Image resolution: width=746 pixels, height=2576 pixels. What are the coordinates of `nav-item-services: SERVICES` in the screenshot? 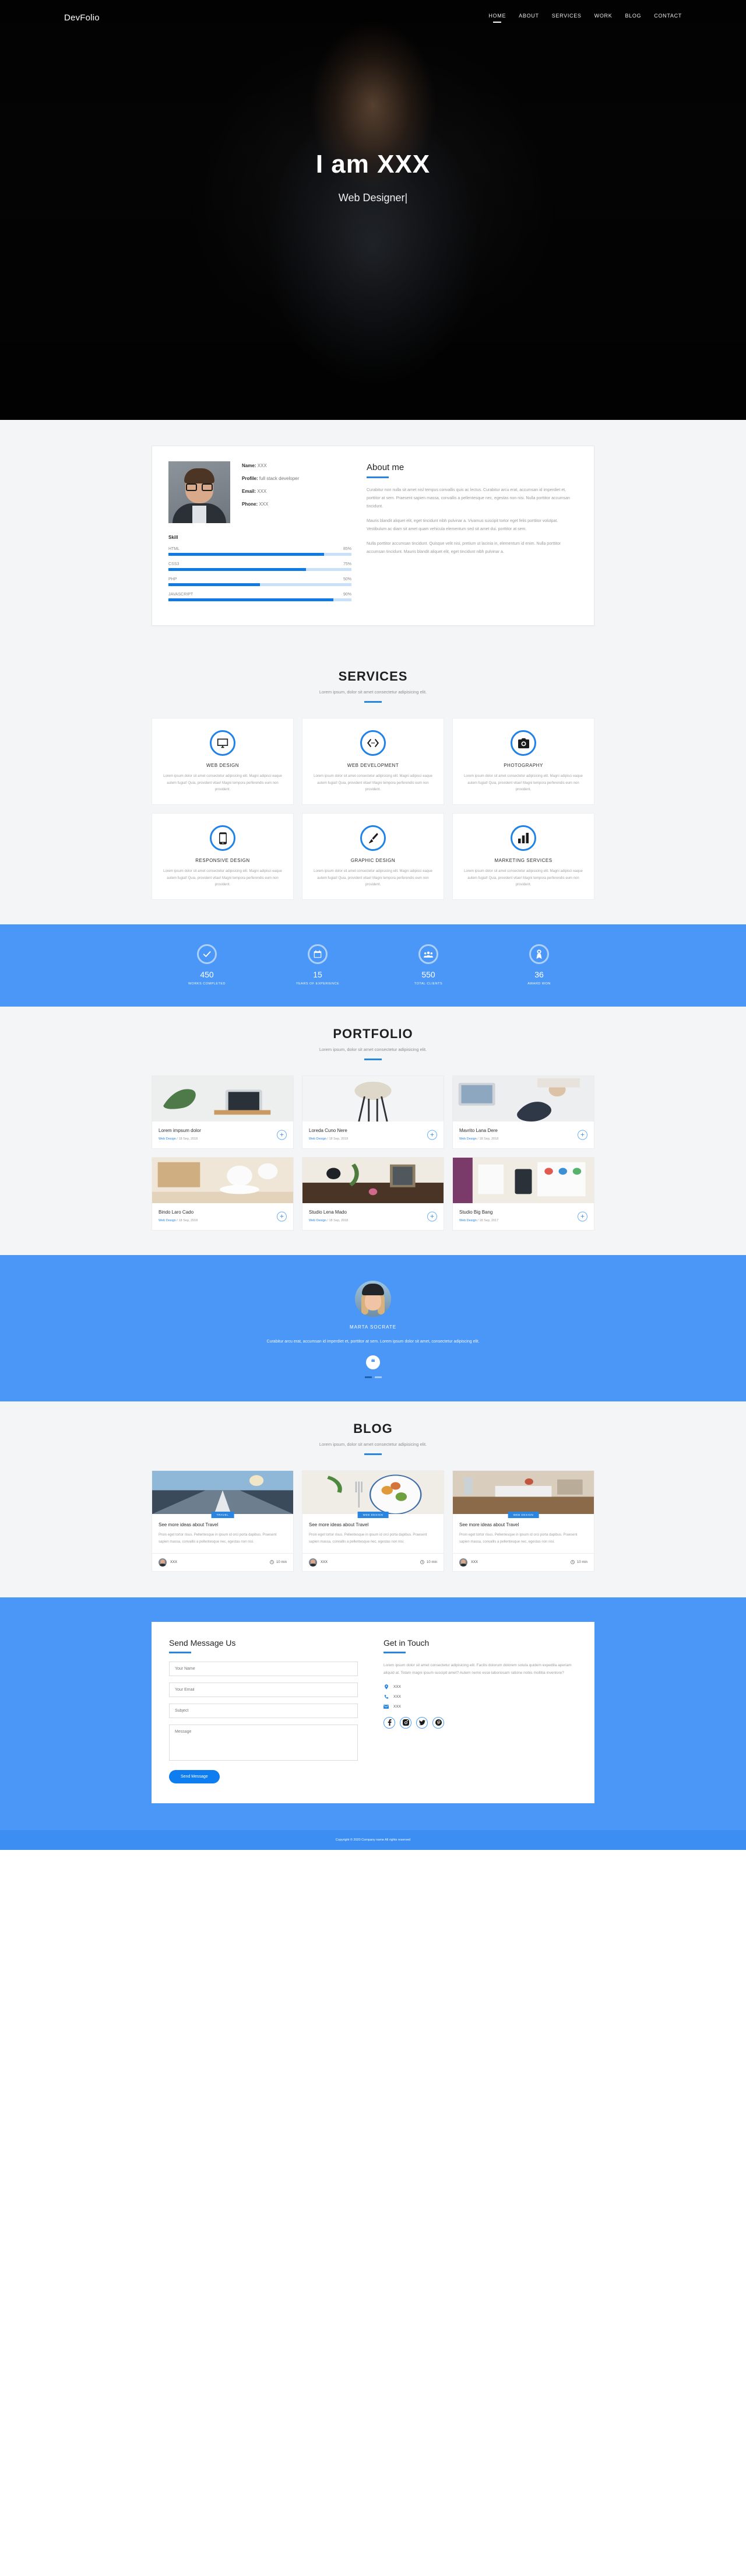 It's located at (567, 18).